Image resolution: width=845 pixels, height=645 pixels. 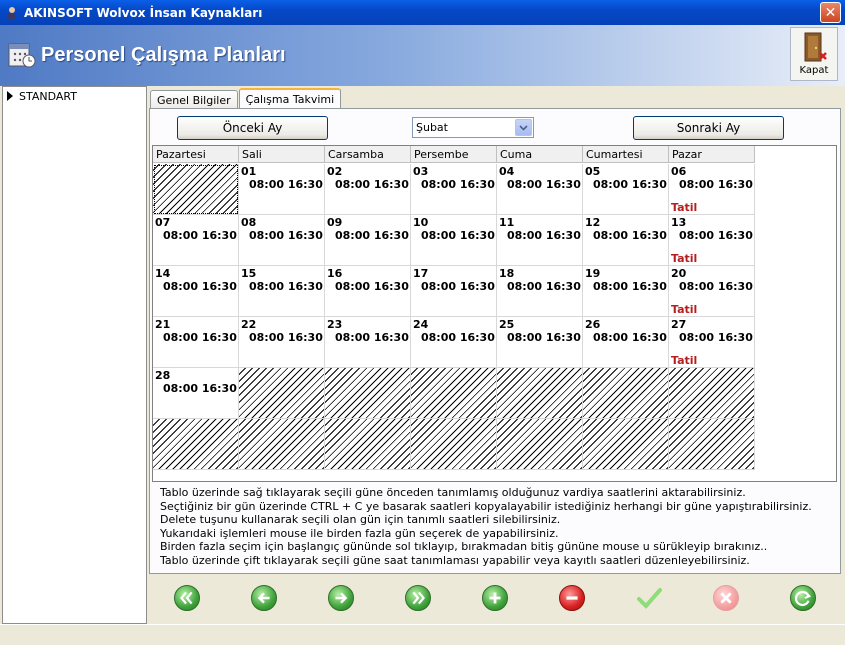 I want to click on check-icon, so click(x=649, y=598).